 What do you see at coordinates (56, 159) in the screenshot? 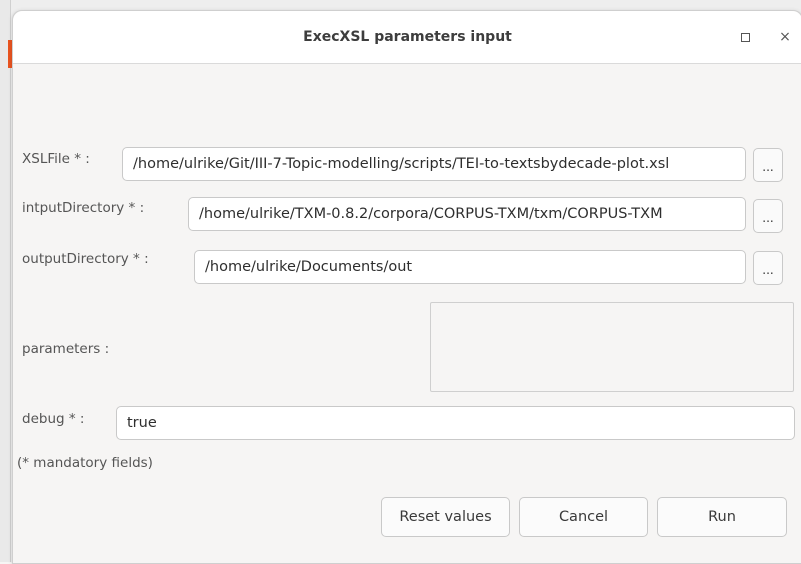
I see `xslfile-label: XSLFile * :` at bounding box center [56, 159].